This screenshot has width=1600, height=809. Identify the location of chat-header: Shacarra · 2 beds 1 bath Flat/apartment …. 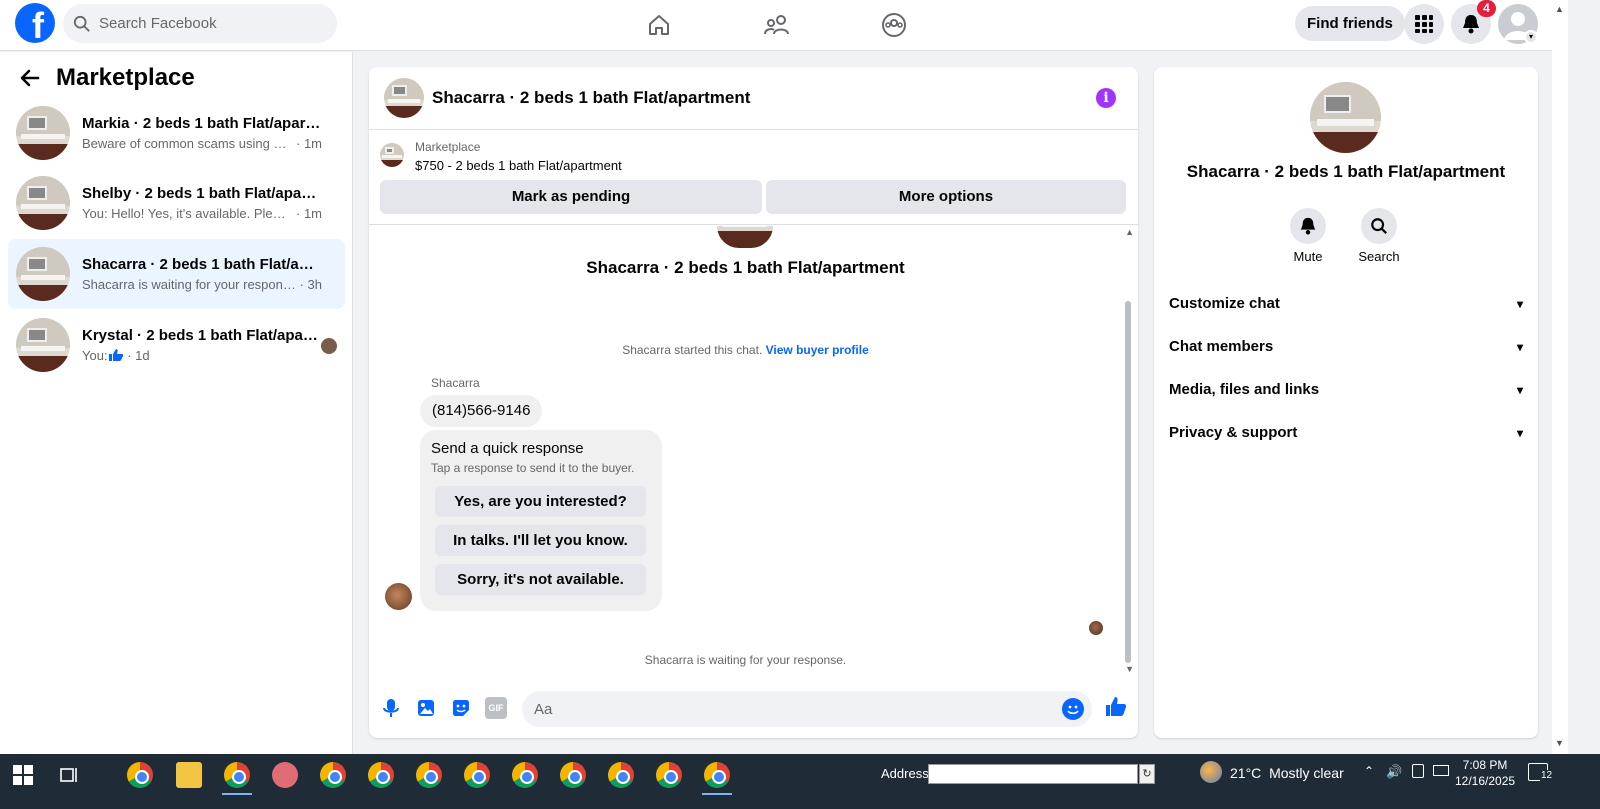
(753, 98).